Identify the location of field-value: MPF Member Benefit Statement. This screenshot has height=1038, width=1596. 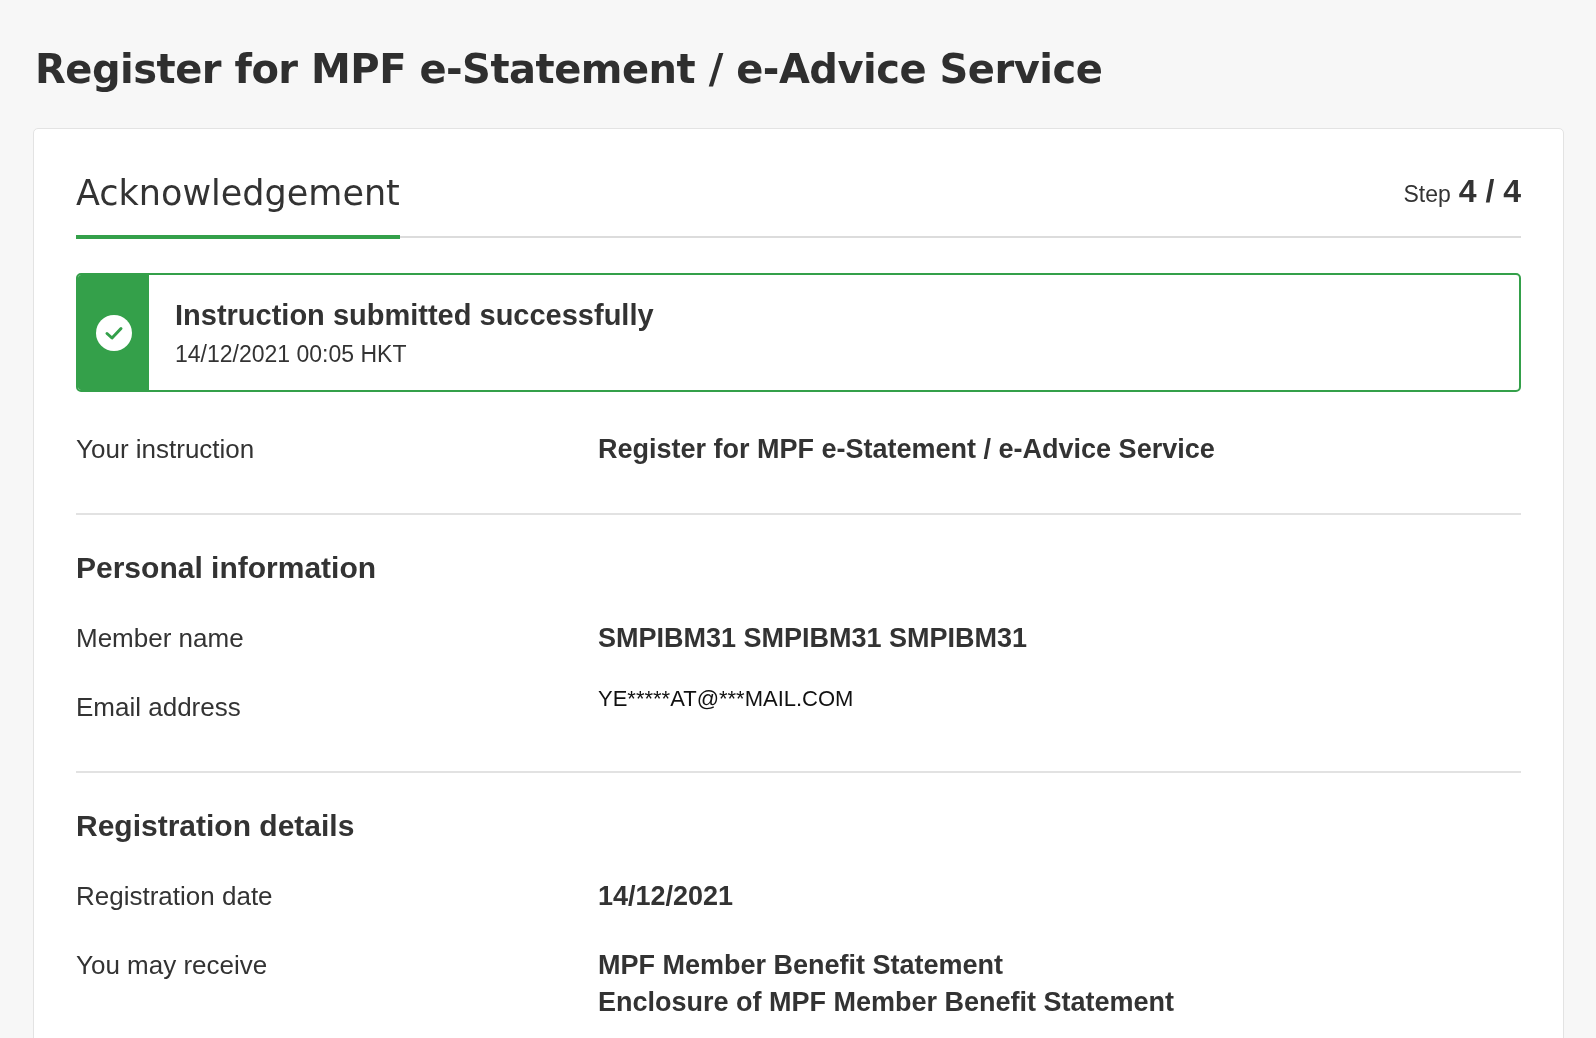
(801, 965).